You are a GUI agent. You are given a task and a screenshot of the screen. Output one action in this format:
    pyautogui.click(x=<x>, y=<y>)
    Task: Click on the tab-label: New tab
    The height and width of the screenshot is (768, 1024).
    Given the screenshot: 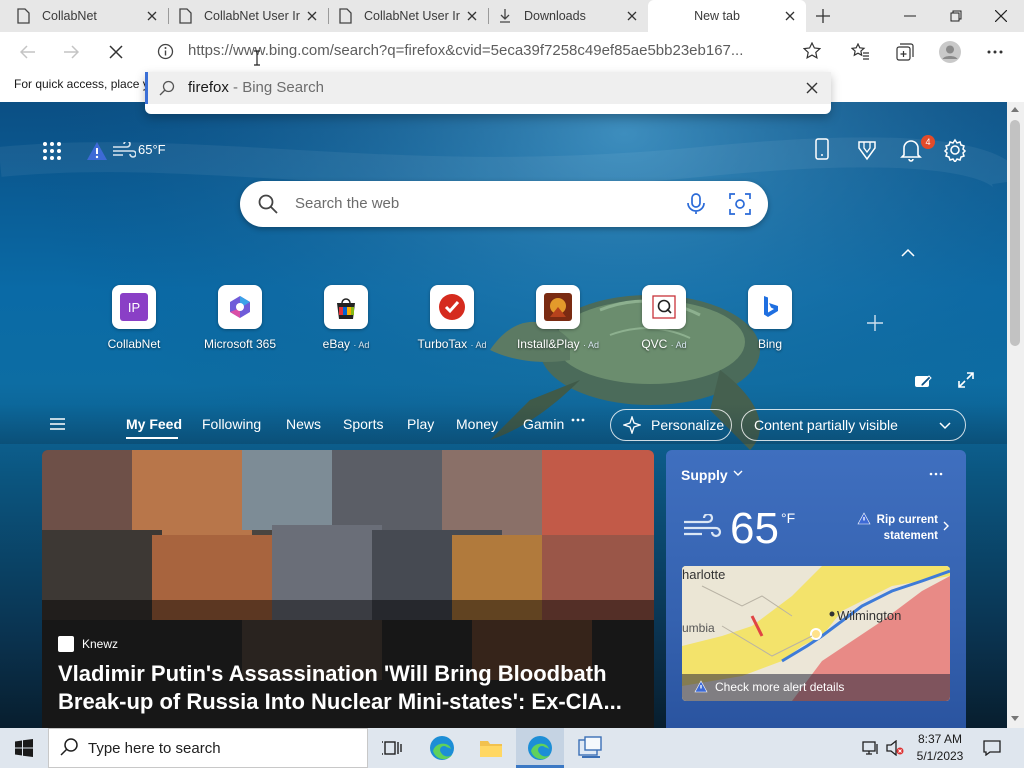 What is the action you would take?
    pyautogui.click(x=717, y=16)
    